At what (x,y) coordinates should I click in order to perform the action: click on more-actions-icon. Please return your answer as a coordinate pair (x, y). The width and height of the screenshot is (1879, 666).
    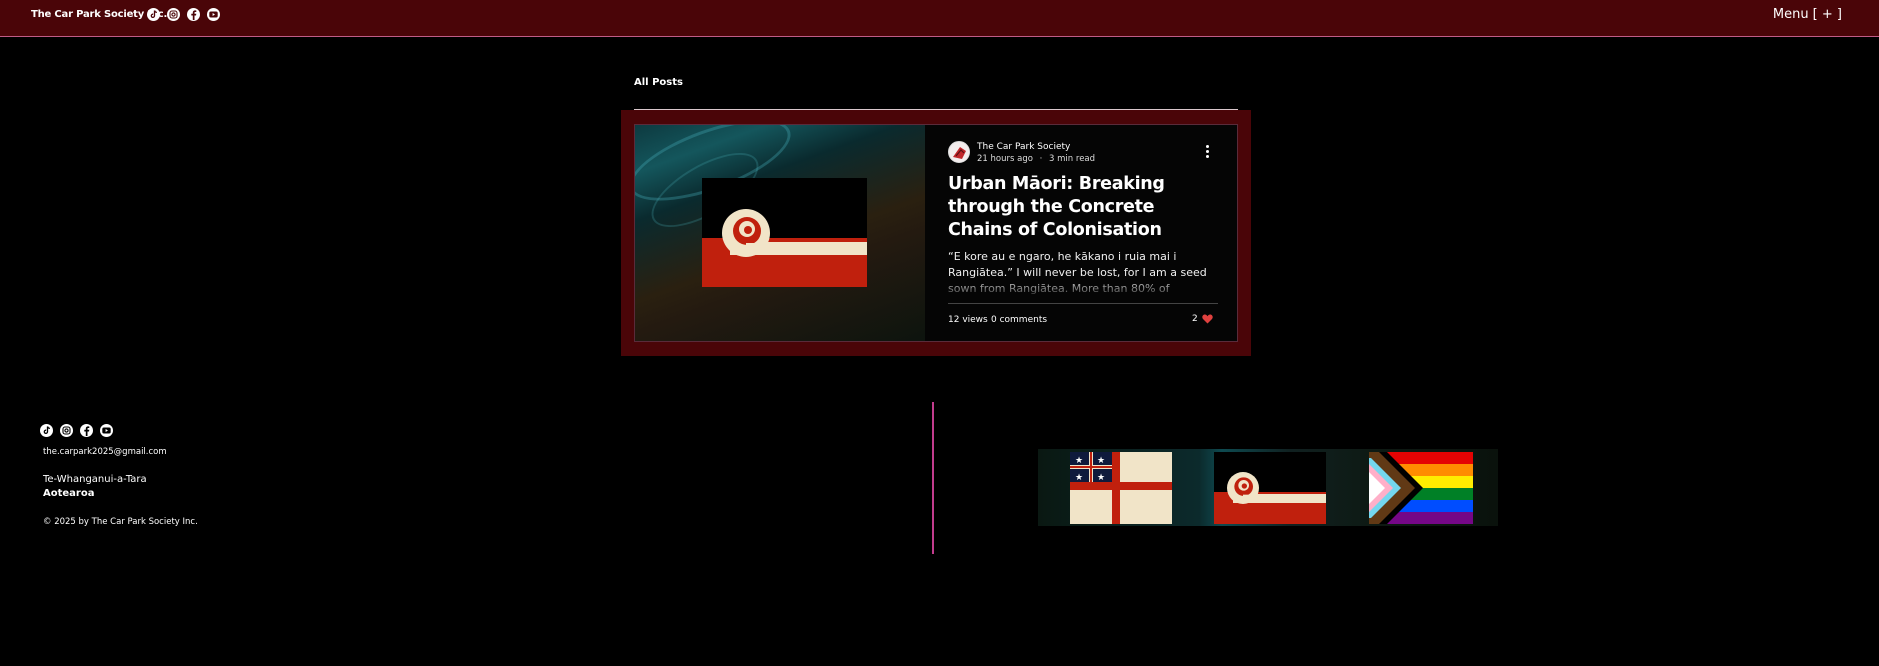
    Looking at the image, I should click on (1208, 152).